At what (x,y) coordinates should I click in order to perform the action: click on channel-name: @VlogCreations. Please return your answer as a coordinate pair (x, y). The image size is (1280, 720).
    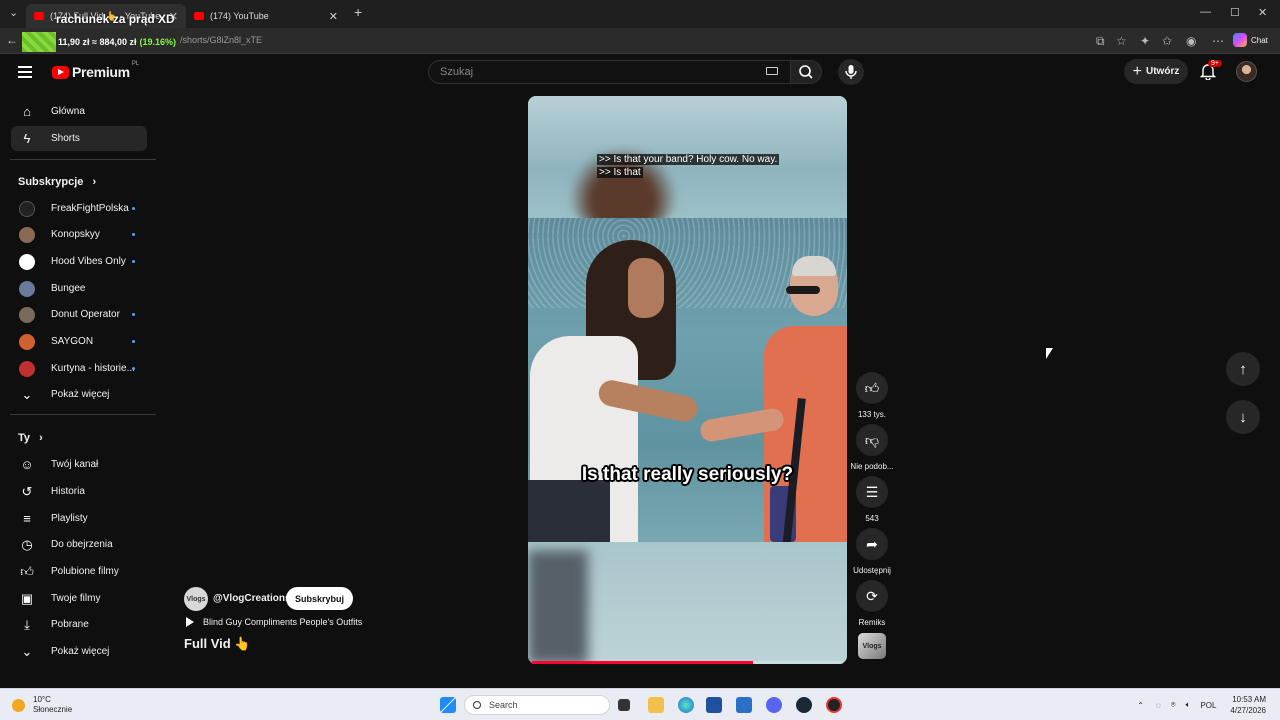
    Looking at the image, I should click on (252, 598).